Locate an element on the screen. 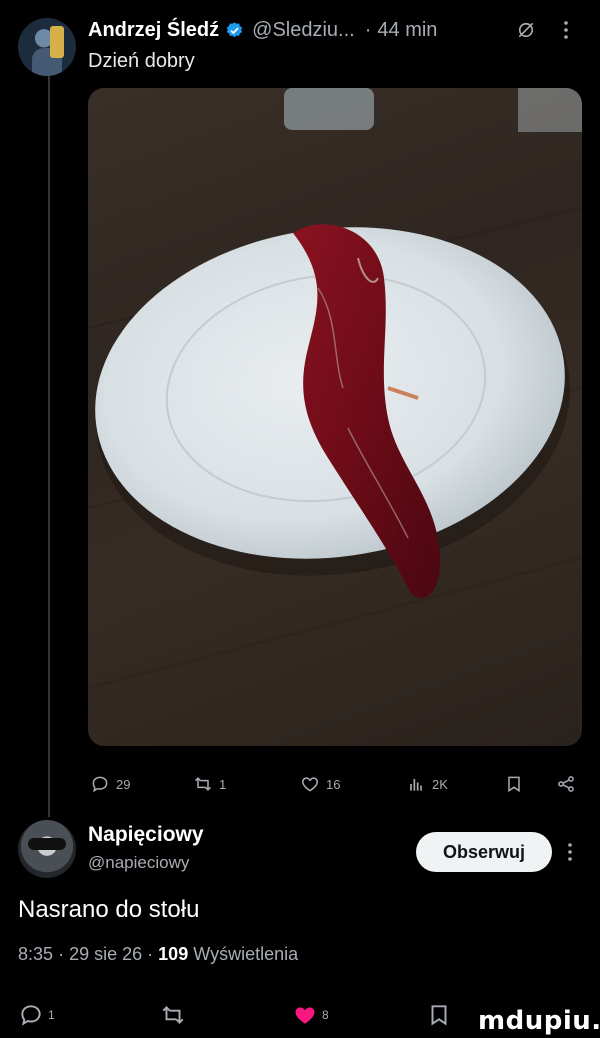 The height and width of the screenshot is (1038, 600). post-header: Andrzej Śledź @Sledziu... · 44 min is located at coordinates (333, 30).